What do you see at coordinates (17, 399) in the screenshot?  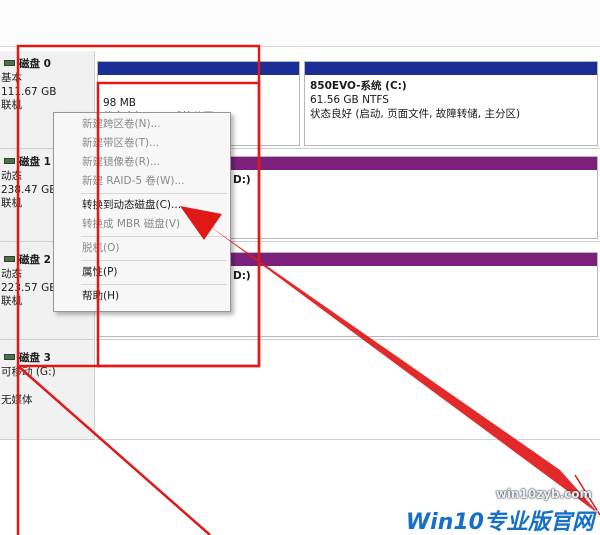 I see `disk-status: 无媒体` at bounding box center [17, 399].